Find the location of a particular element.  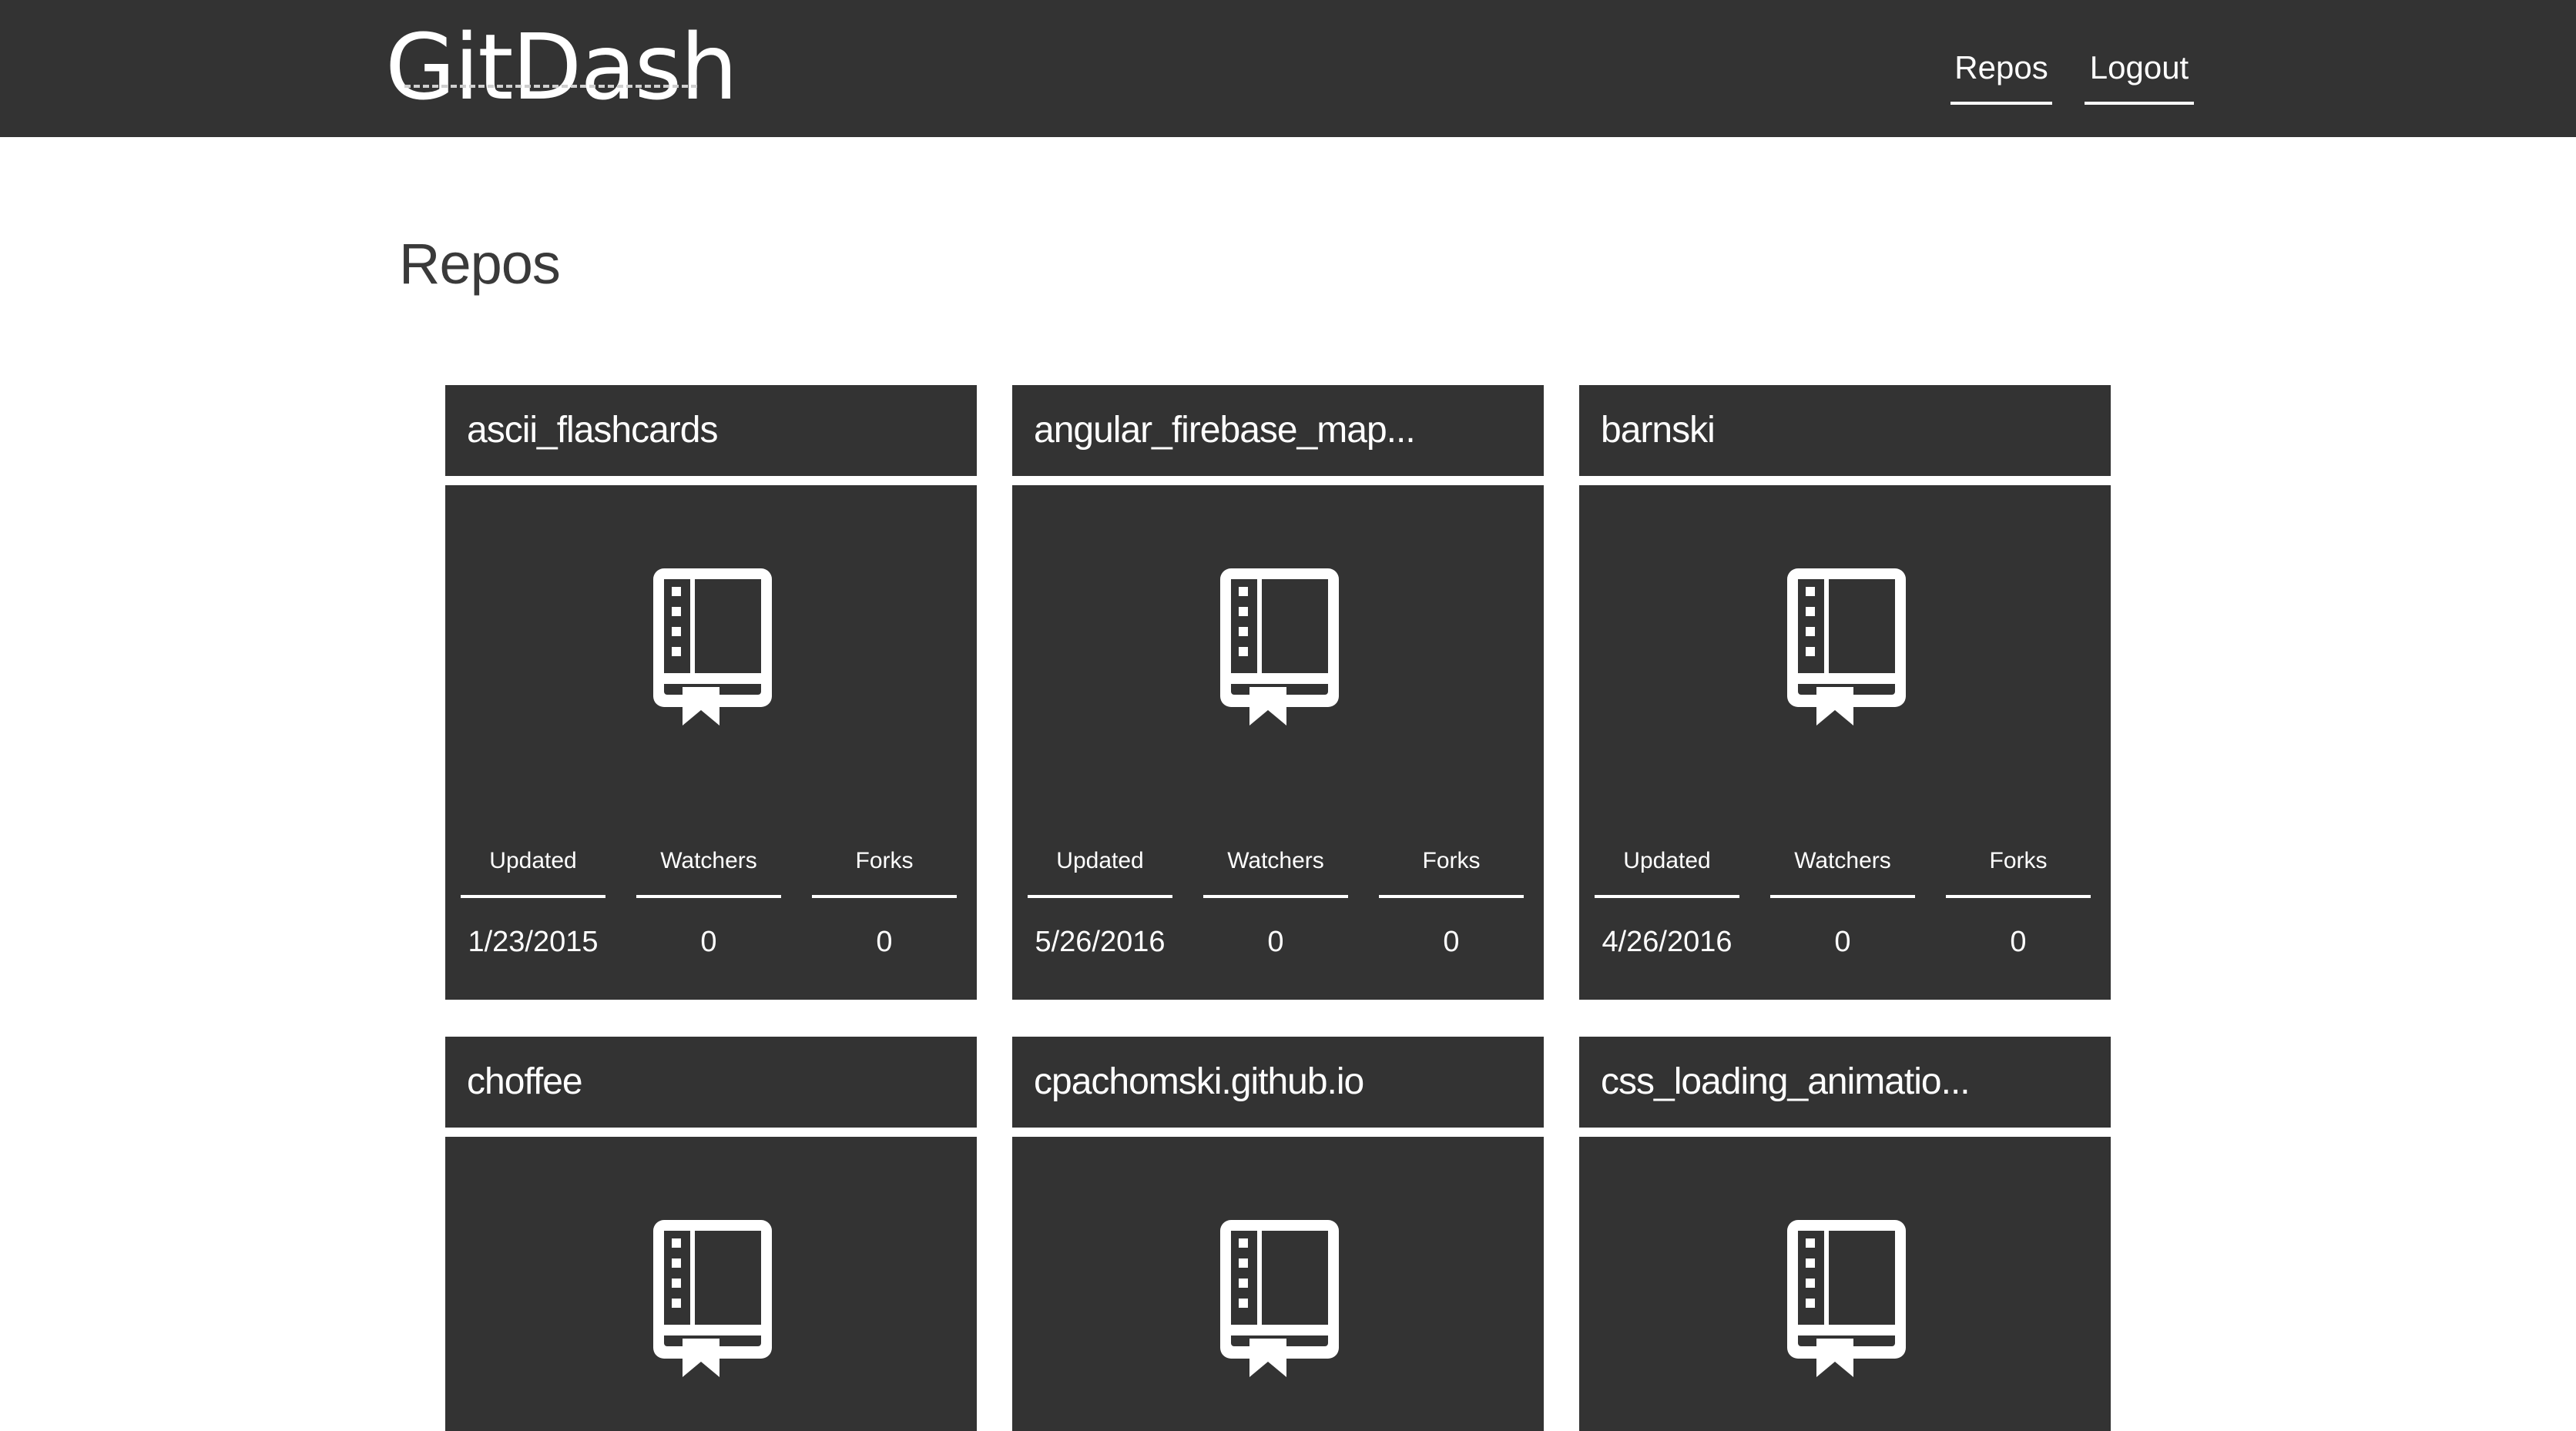

nav-link-logout: Logout is located at coordinates (2139, 75).